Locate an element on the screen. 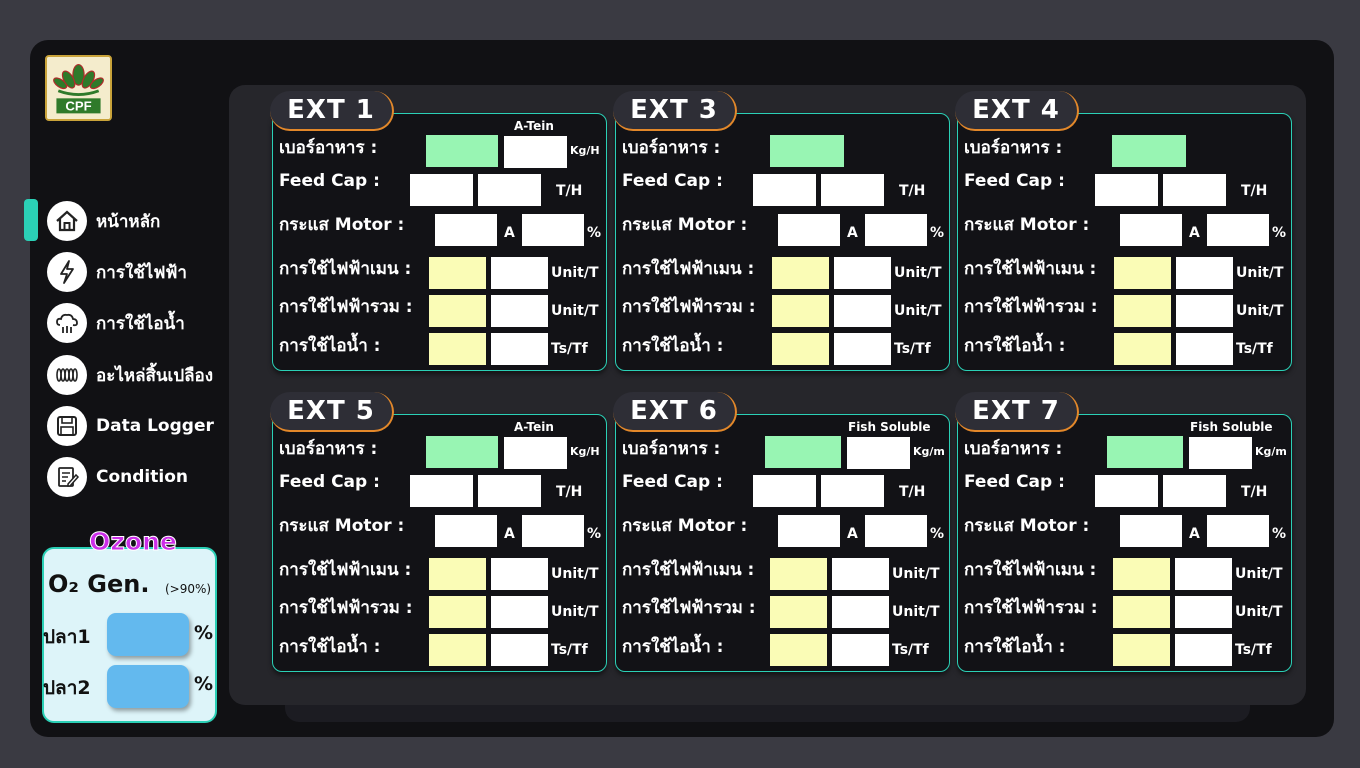 Image resolution: width=1360 pixels, height=768 pixels. ext1-label-steam: การใช้ไอน้ำ : is located at coordinates (330, 346).